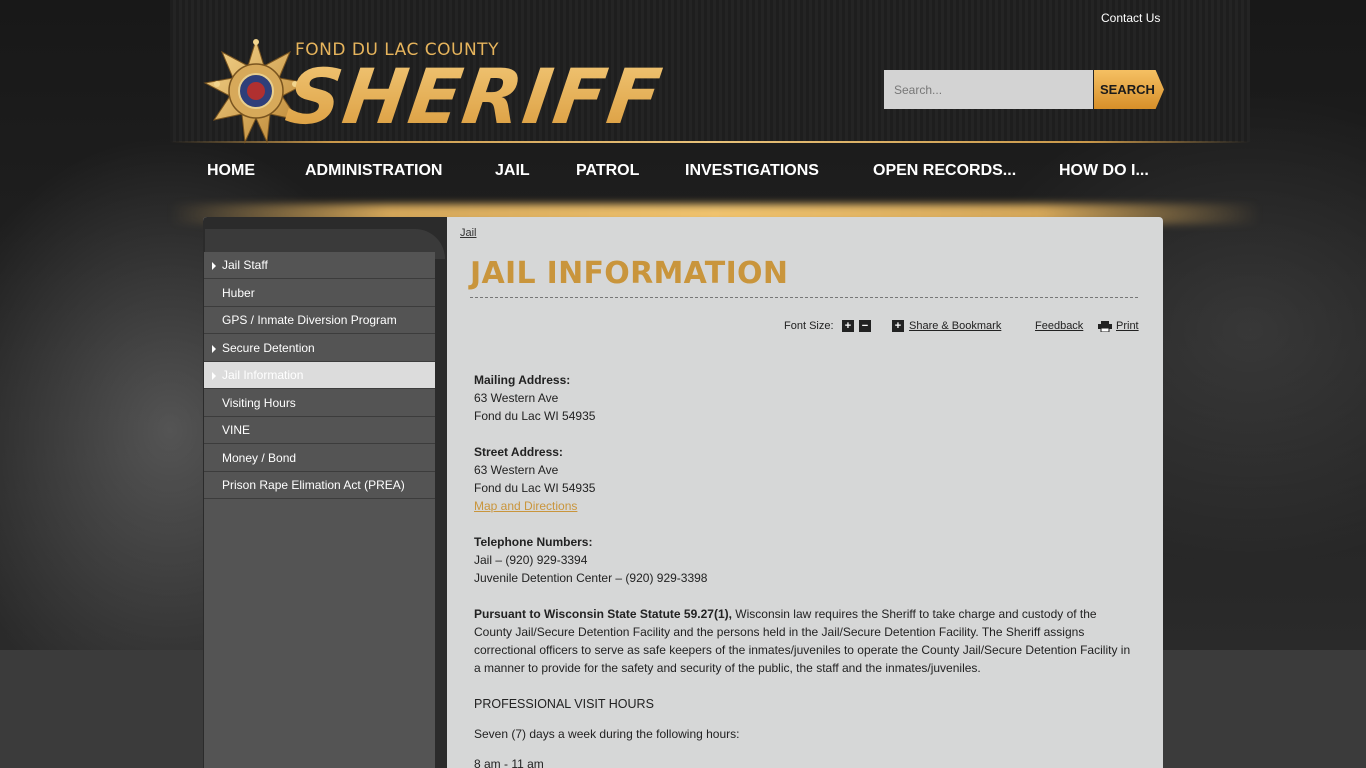 Image resolution: width=1366 pixels, height=768 pixels. I want to click on mailing-address-heading: Mailing Address:, so click(522, 380).